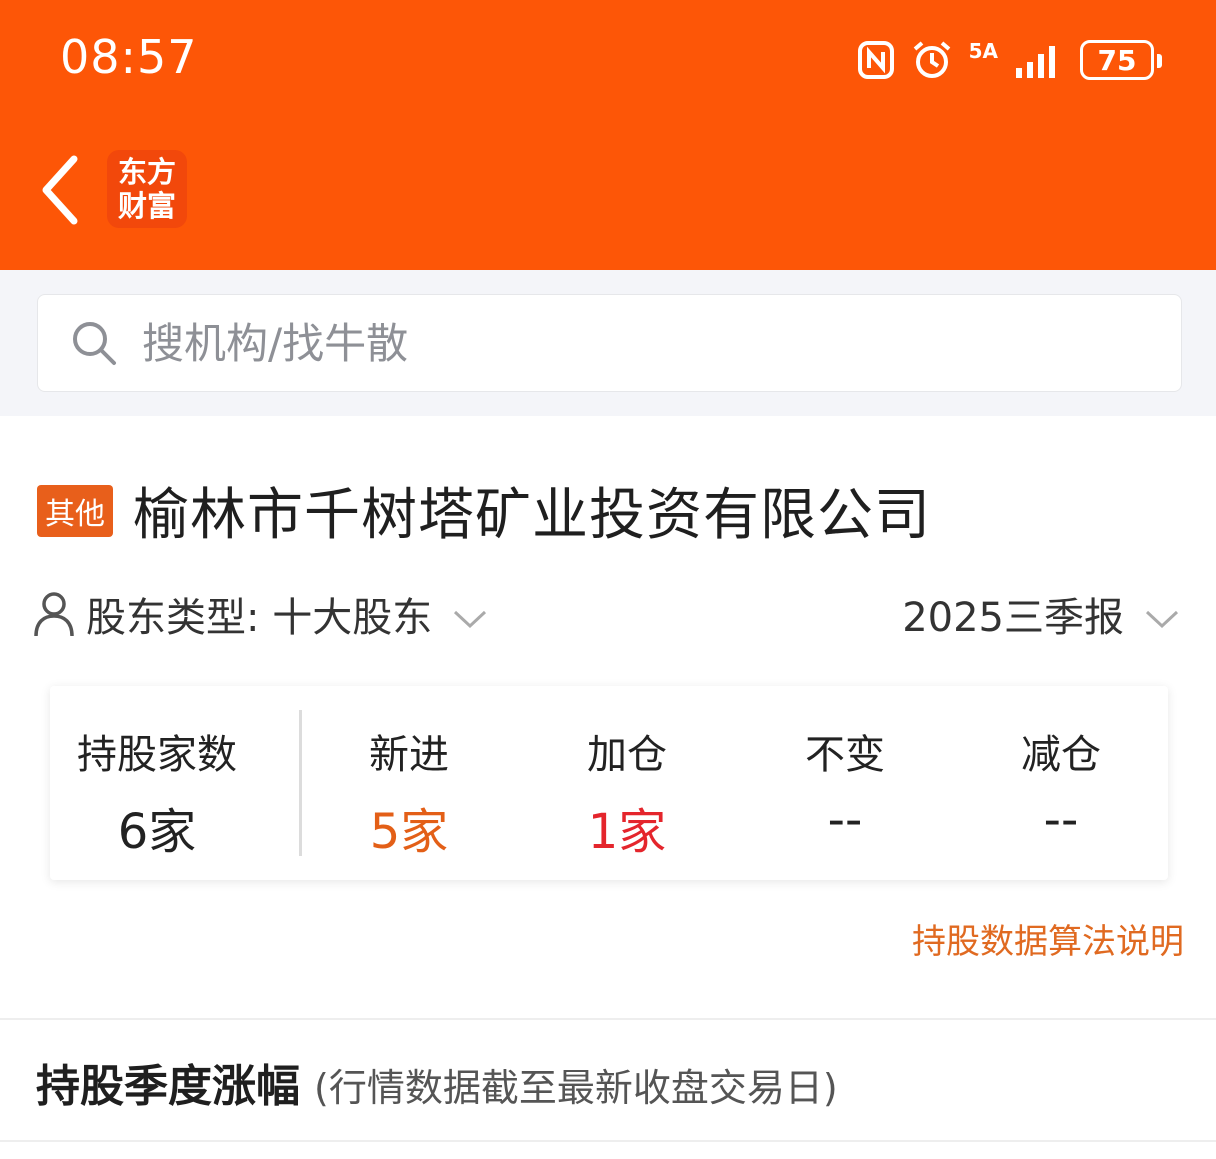 This screenshot has width=1216, height=1159. I want to click on stat-label: 持股家数, so click(157, 755).